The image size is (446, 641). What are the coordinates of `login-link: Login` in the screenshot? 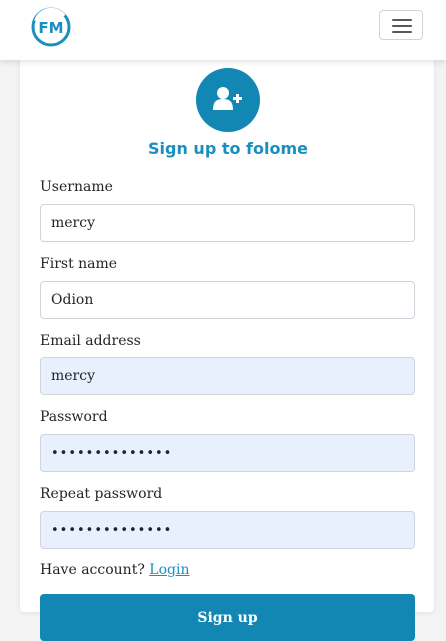 It's located at (169, 570).